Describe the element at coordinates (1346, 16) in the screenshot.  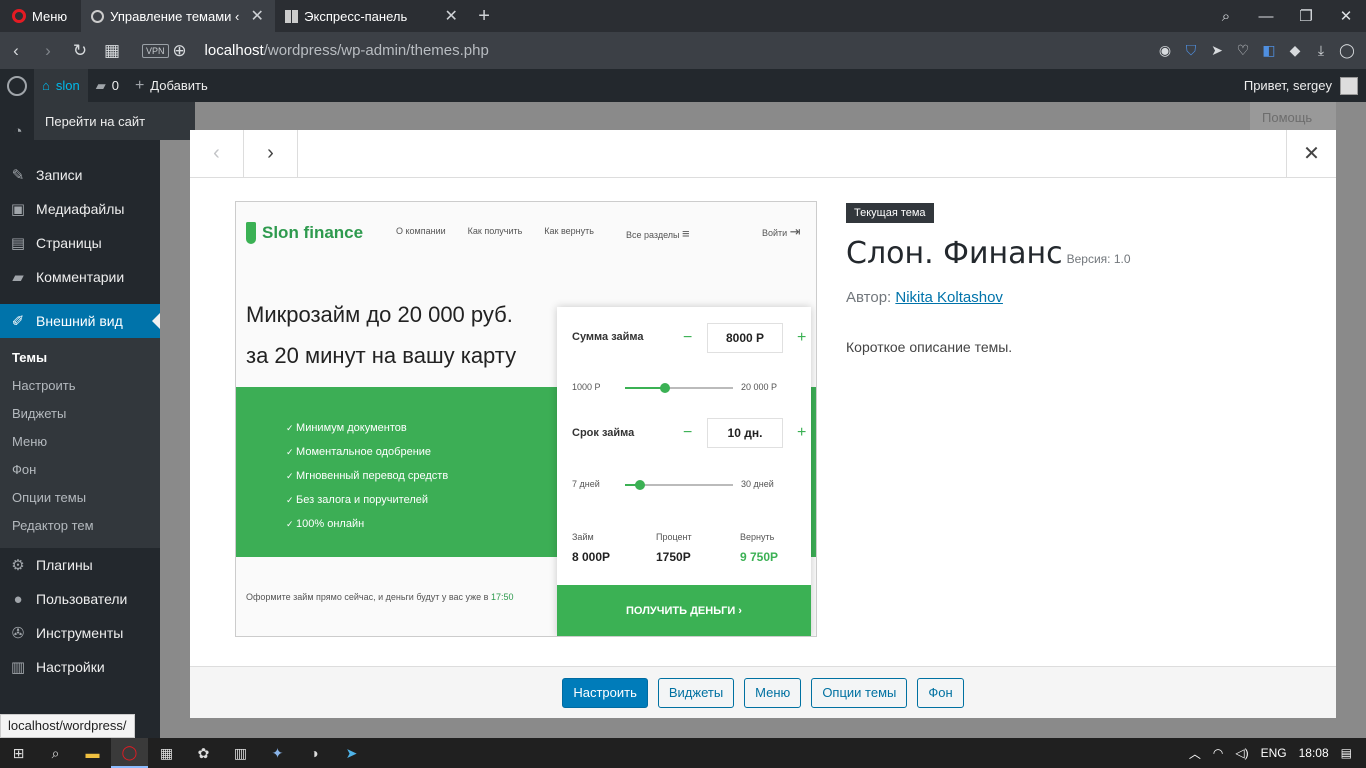
I see `close-window-icon: ✕` at that location.